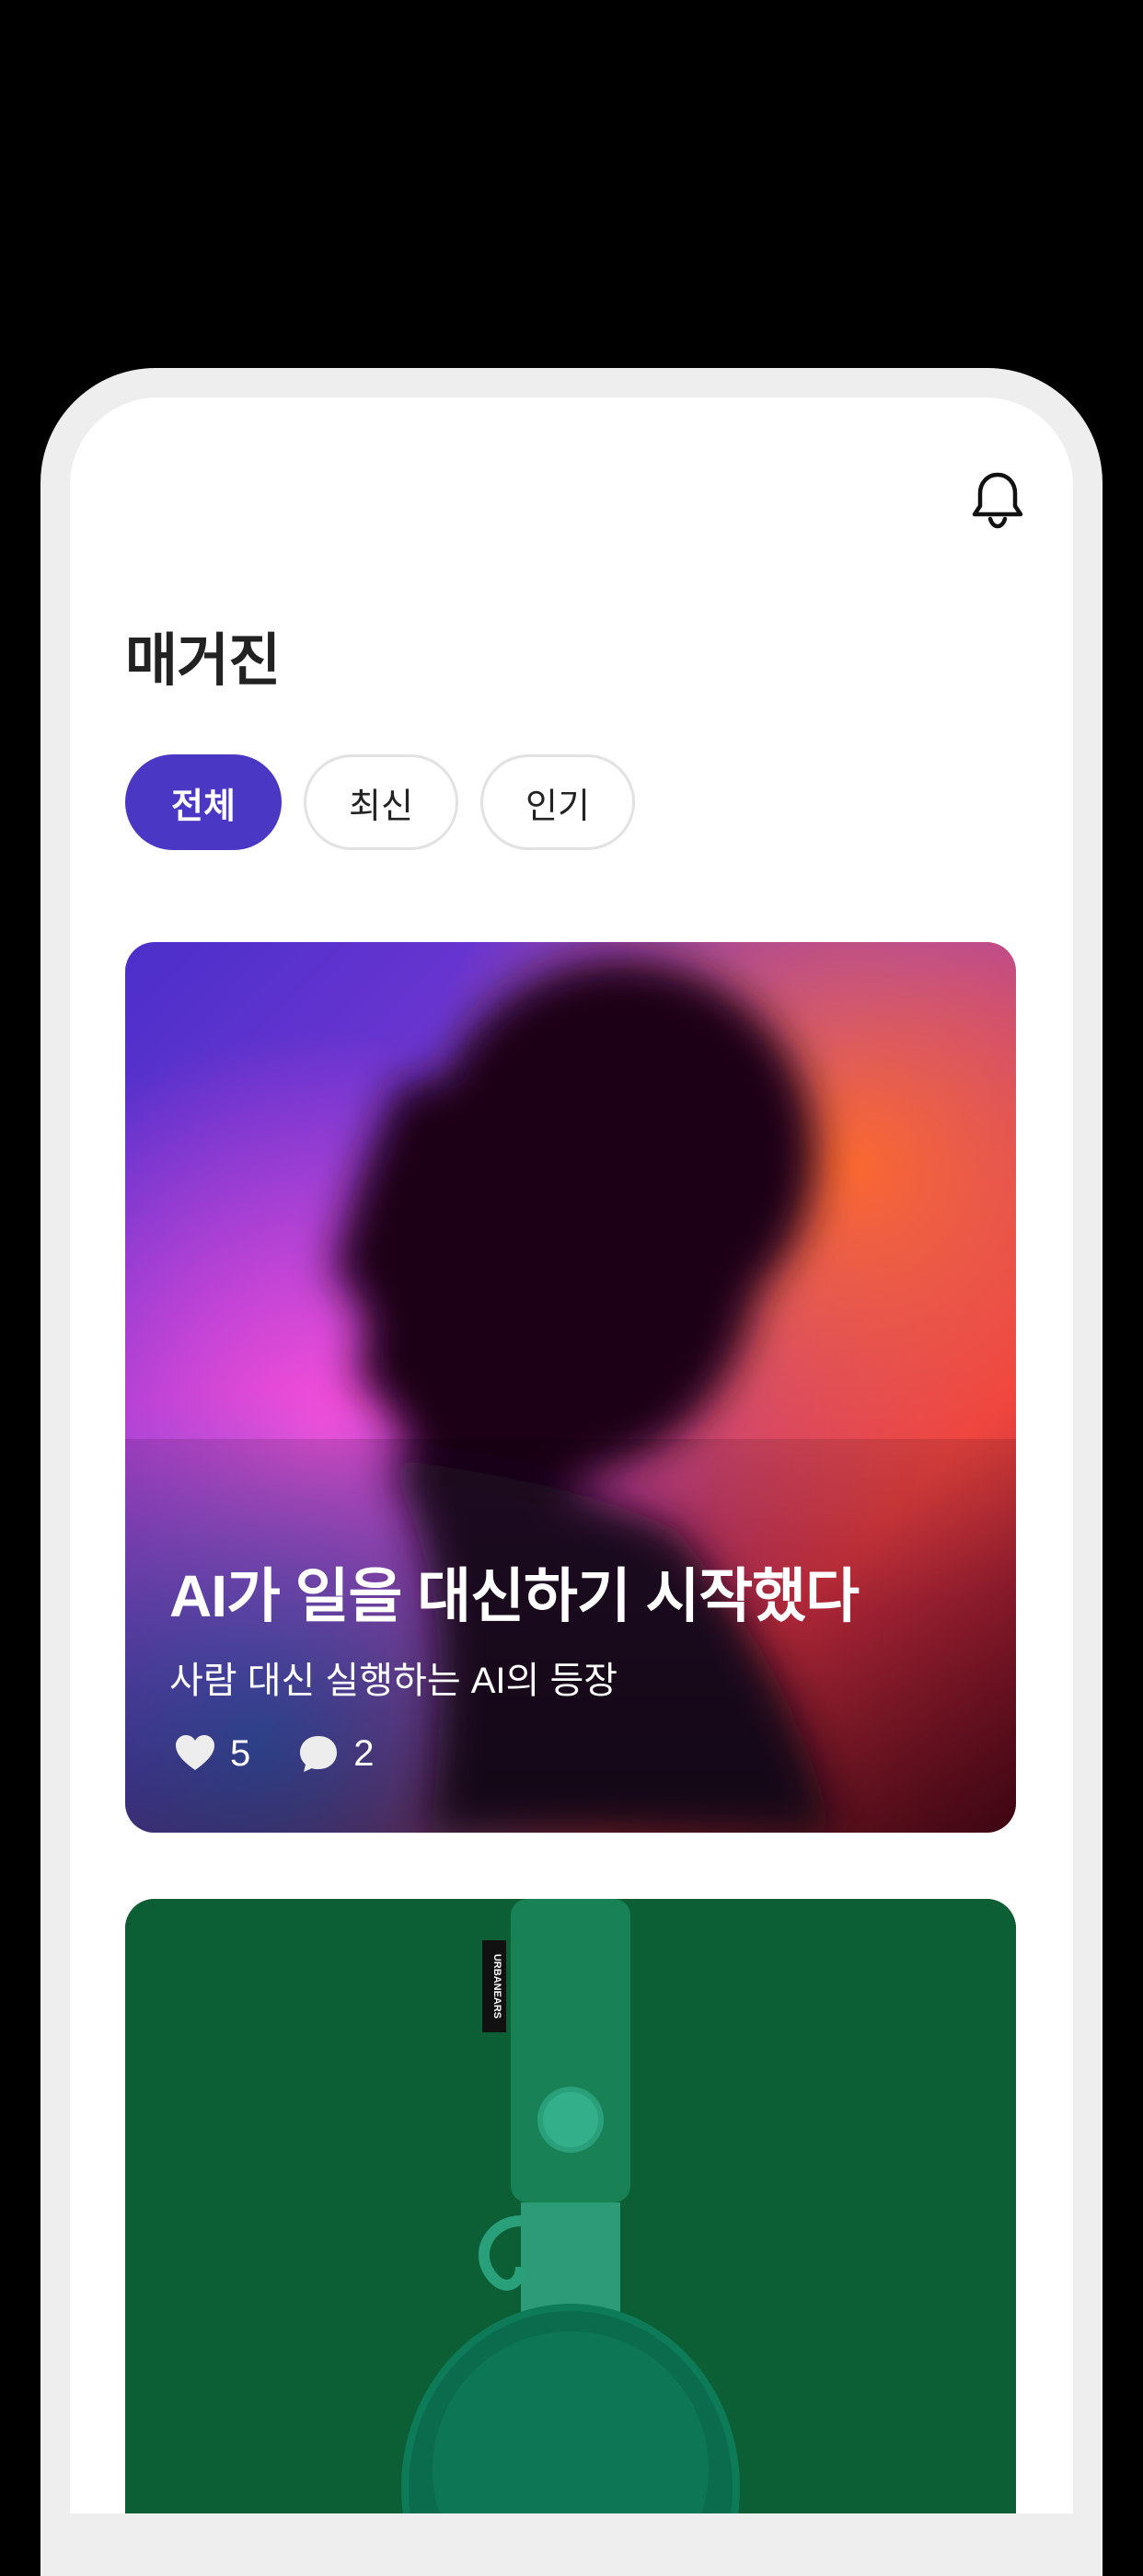 The width and height of the screenshot is (1143, 2576). I want to click on filter-tabs: 전체 최신 인기, so click(380, 802).